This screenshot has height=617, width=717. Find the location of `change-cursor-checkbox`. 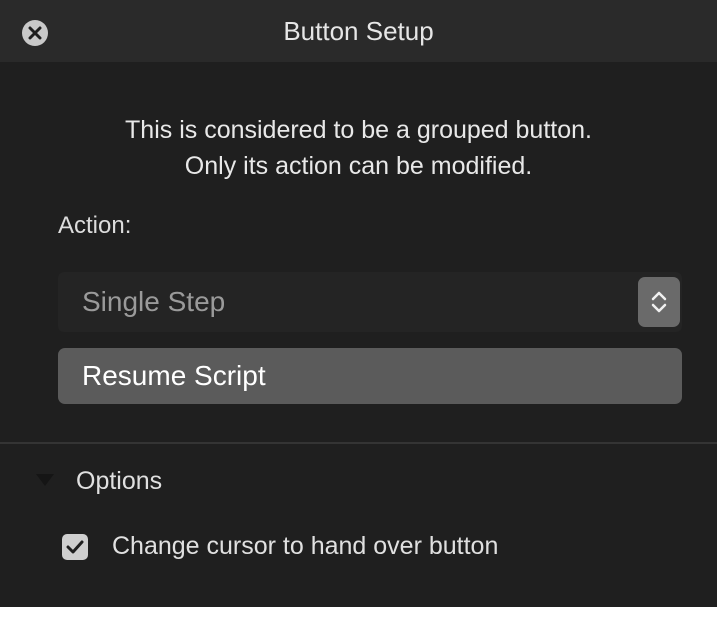

change-cursor-checkbox is located at coordinates (75, 547).